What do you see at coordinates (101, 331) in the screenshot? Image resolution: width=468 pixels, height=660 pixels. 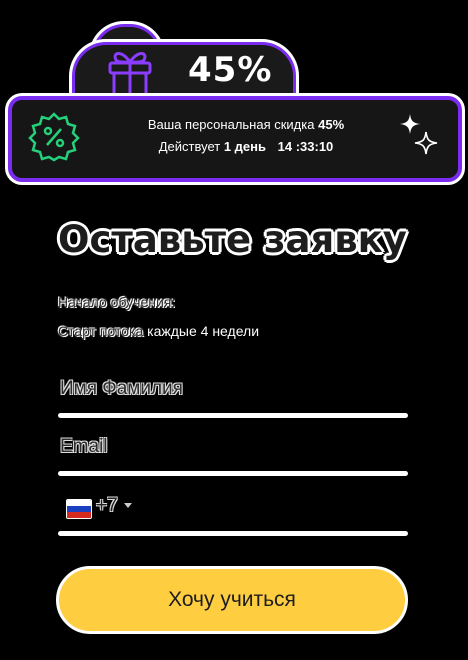 I see `stream-label: Старт потока` at bounding box center [101, 331].